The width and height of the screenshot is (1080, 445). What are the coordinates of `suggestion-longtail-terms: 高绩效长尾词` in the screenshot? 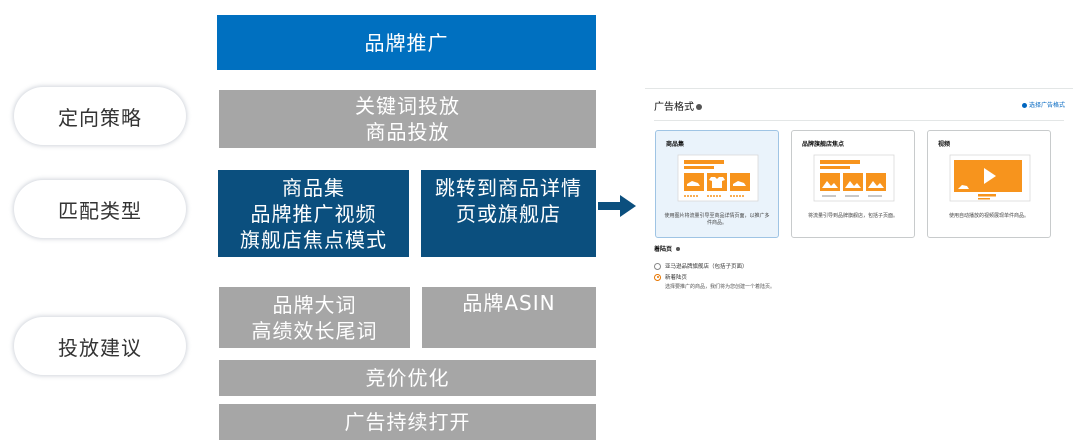 It's located at (314, 330).